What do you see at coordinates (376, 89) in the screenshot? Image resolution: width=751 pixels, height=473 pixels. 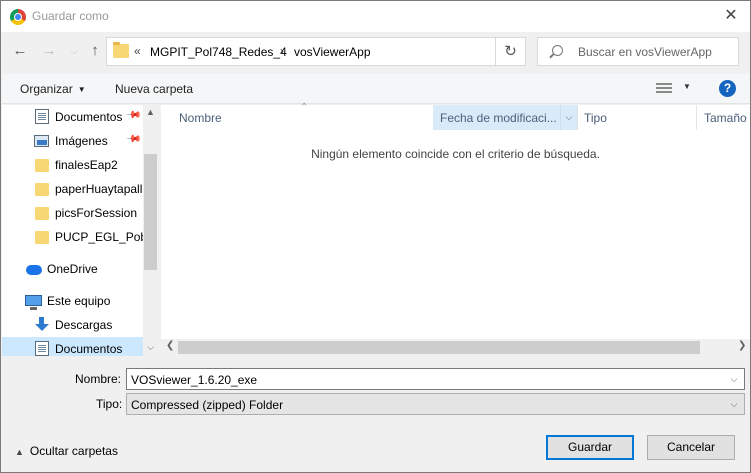 I see `command-bar: Organizar ▼ Nueva carpeta ▼ ?` at bounding box center [376, 89].